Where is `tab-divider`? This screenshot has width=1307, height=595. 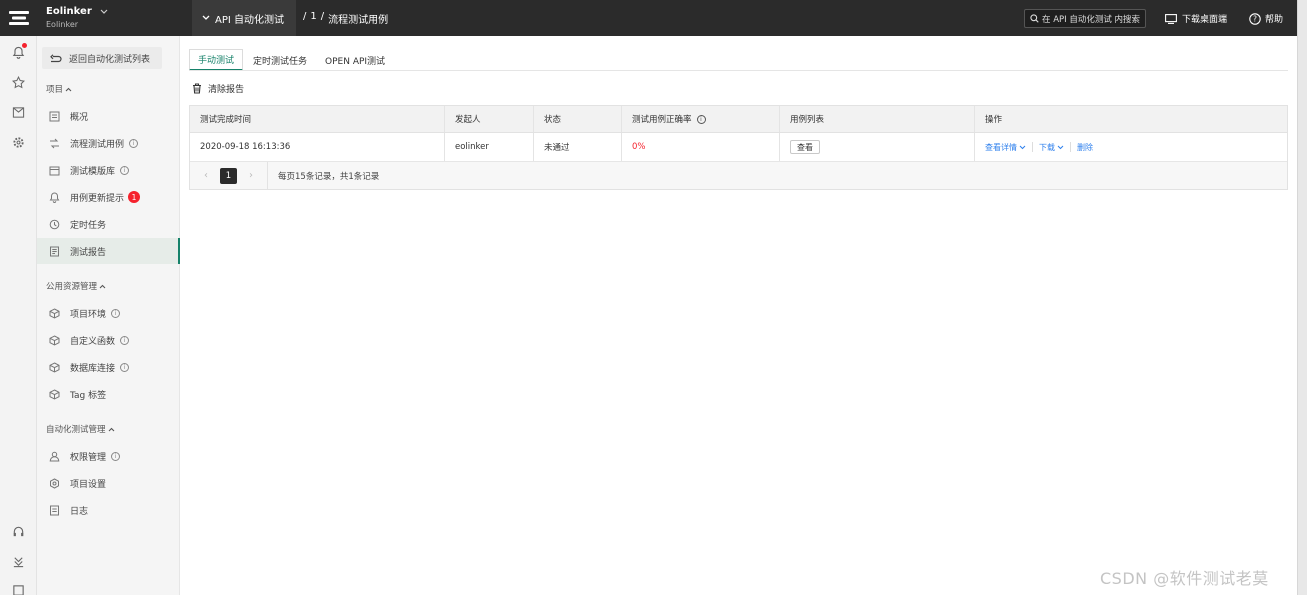
tab-divider is located at coordinates (738, 70).